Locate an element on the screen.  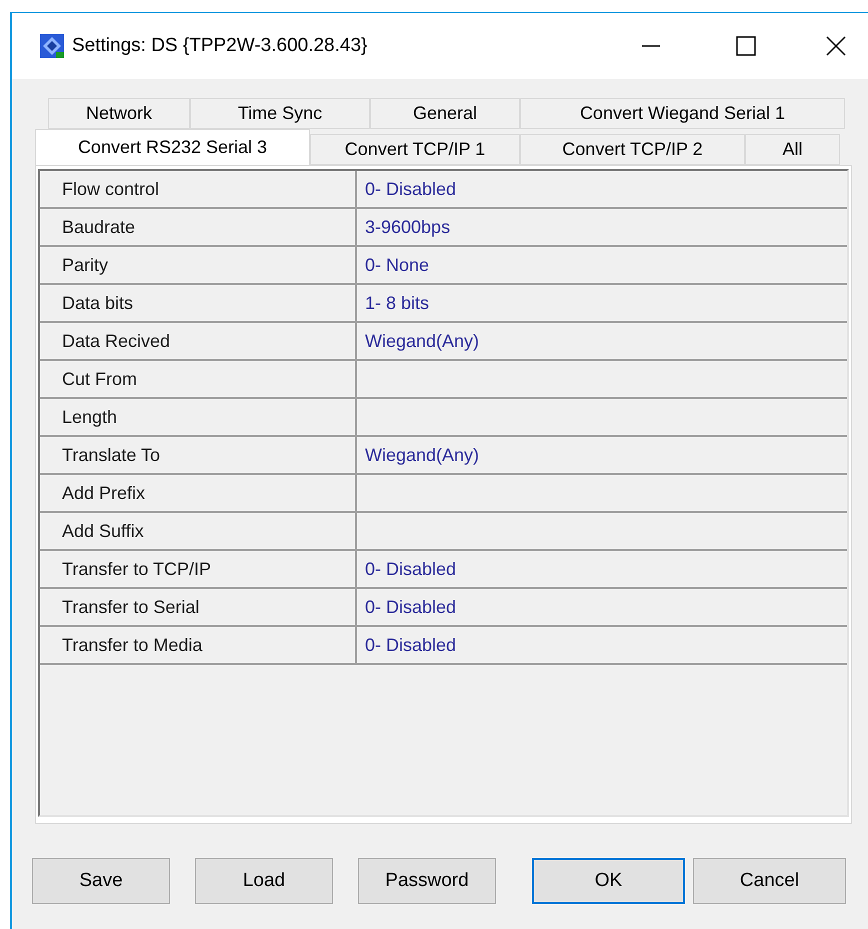
property-name: Transfer to Media is located at coordinates (198, 645).